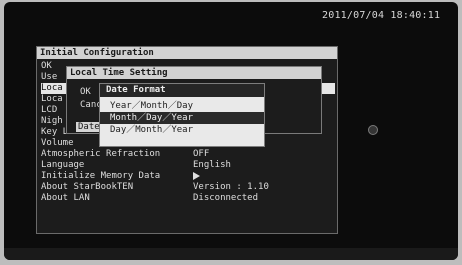 This screenshot has width=462, height=265. Describe the element at coordinates (52, 121) in the screenshot. I see `row-label: Nigh` at that location.